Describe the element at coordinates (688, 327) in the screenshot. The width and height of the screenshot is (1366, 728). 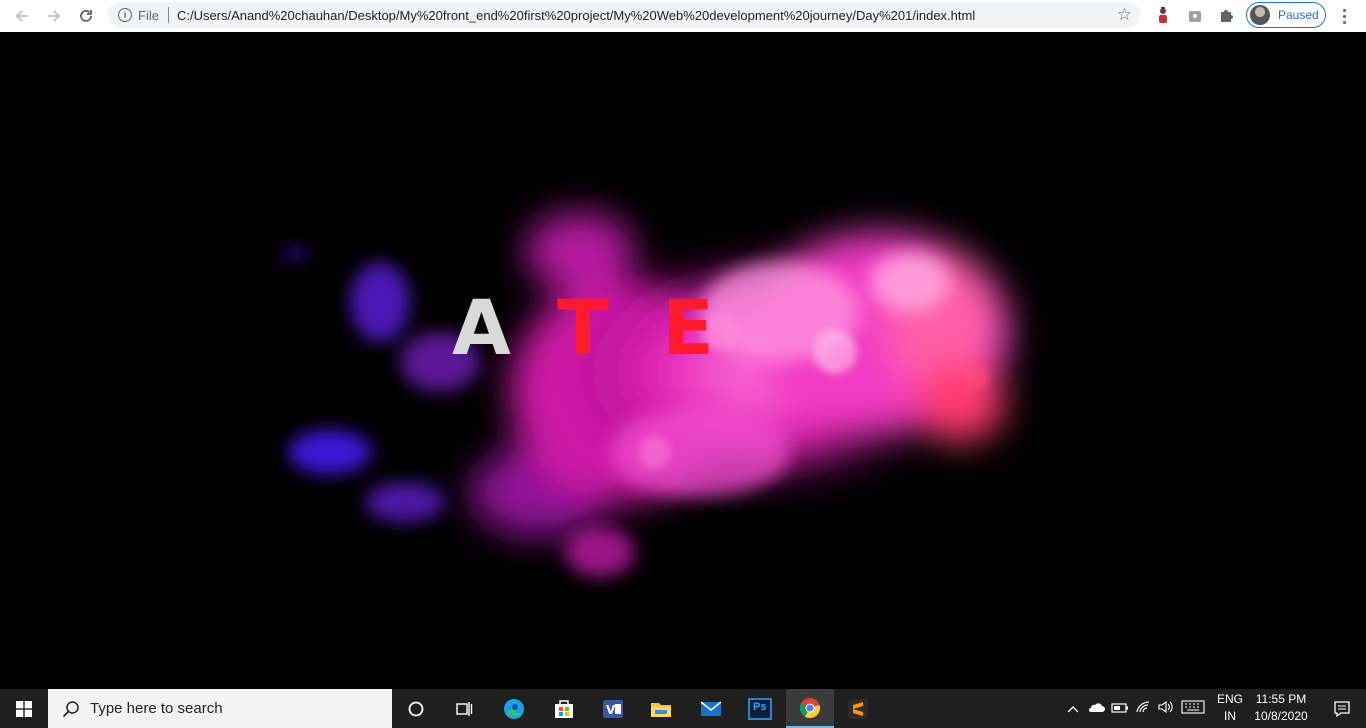
I see `letter-e: E` at that location.